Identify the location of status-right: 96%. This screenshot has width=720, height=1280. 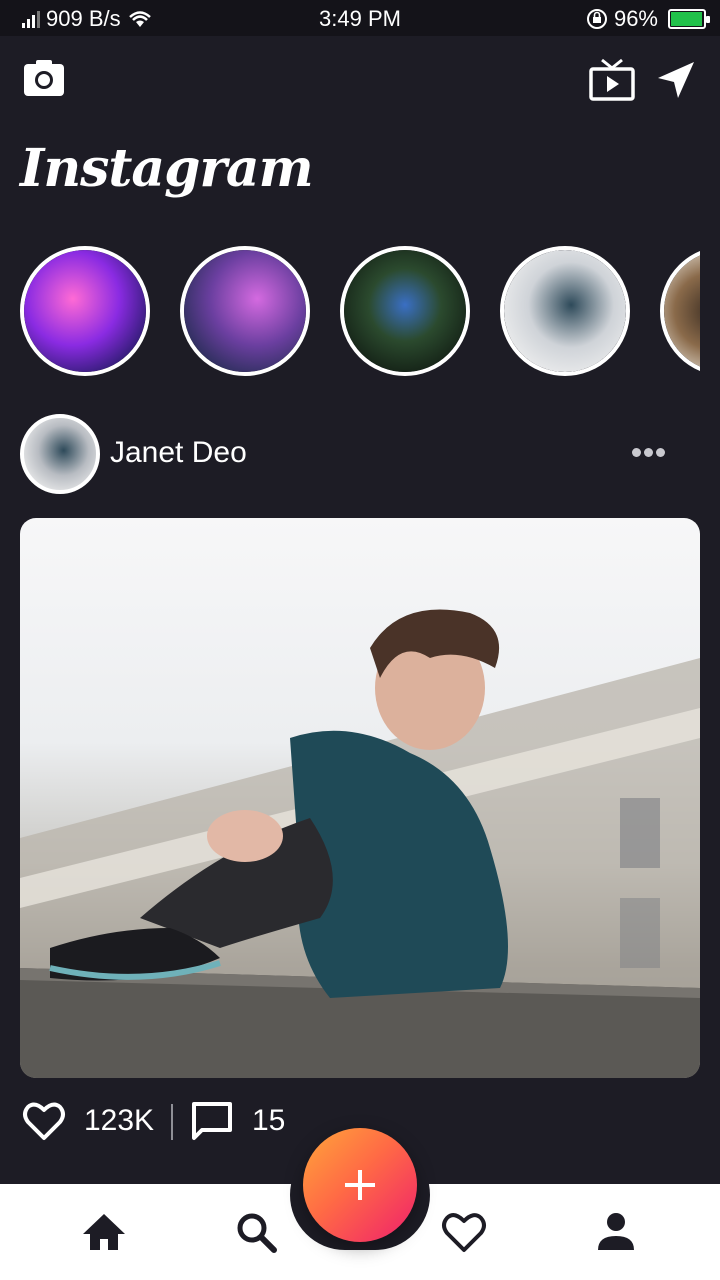
(648, 19).